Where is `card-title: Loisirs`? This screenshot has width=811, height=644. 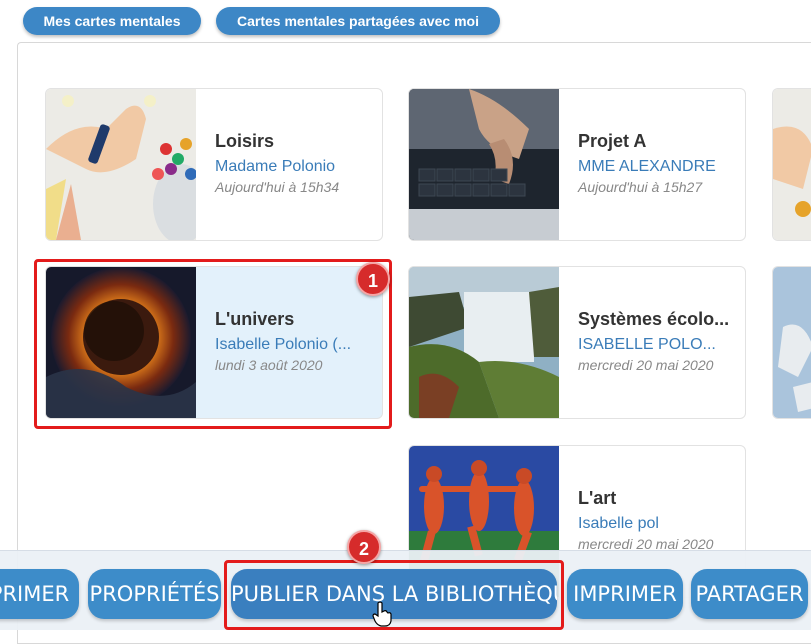 card-title: Loisirs is located at coordinates (245, 141).